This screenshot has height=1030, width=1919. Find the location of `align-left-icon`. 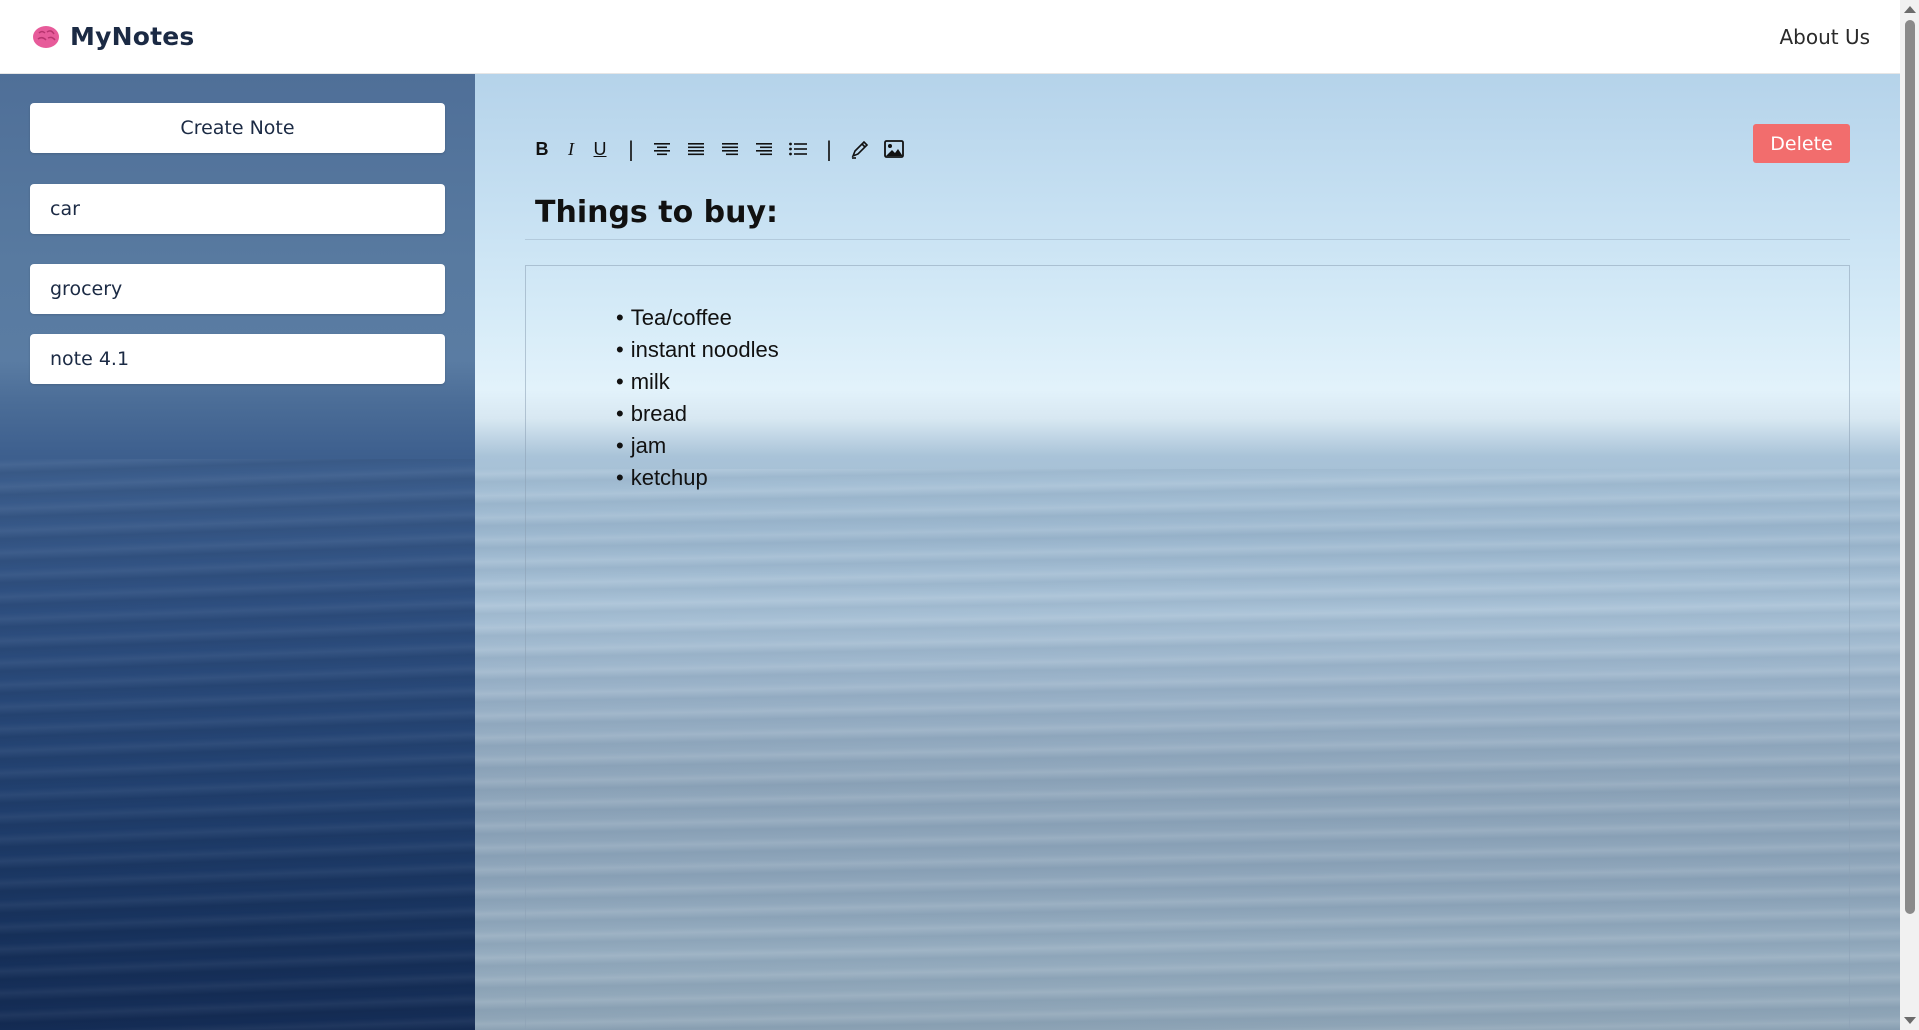

align-left-icon is located at coordinates (696, 149).